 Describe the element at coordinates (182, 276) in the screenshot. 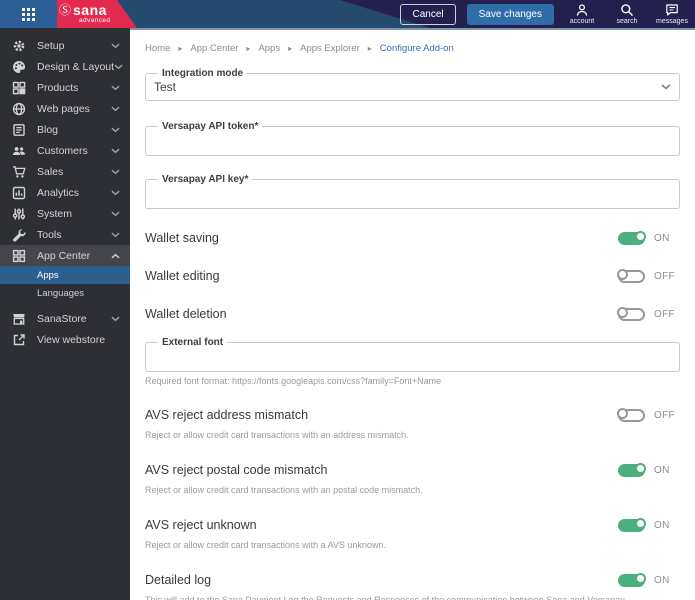

I see `toggle-label: Wallet editing` at that location.